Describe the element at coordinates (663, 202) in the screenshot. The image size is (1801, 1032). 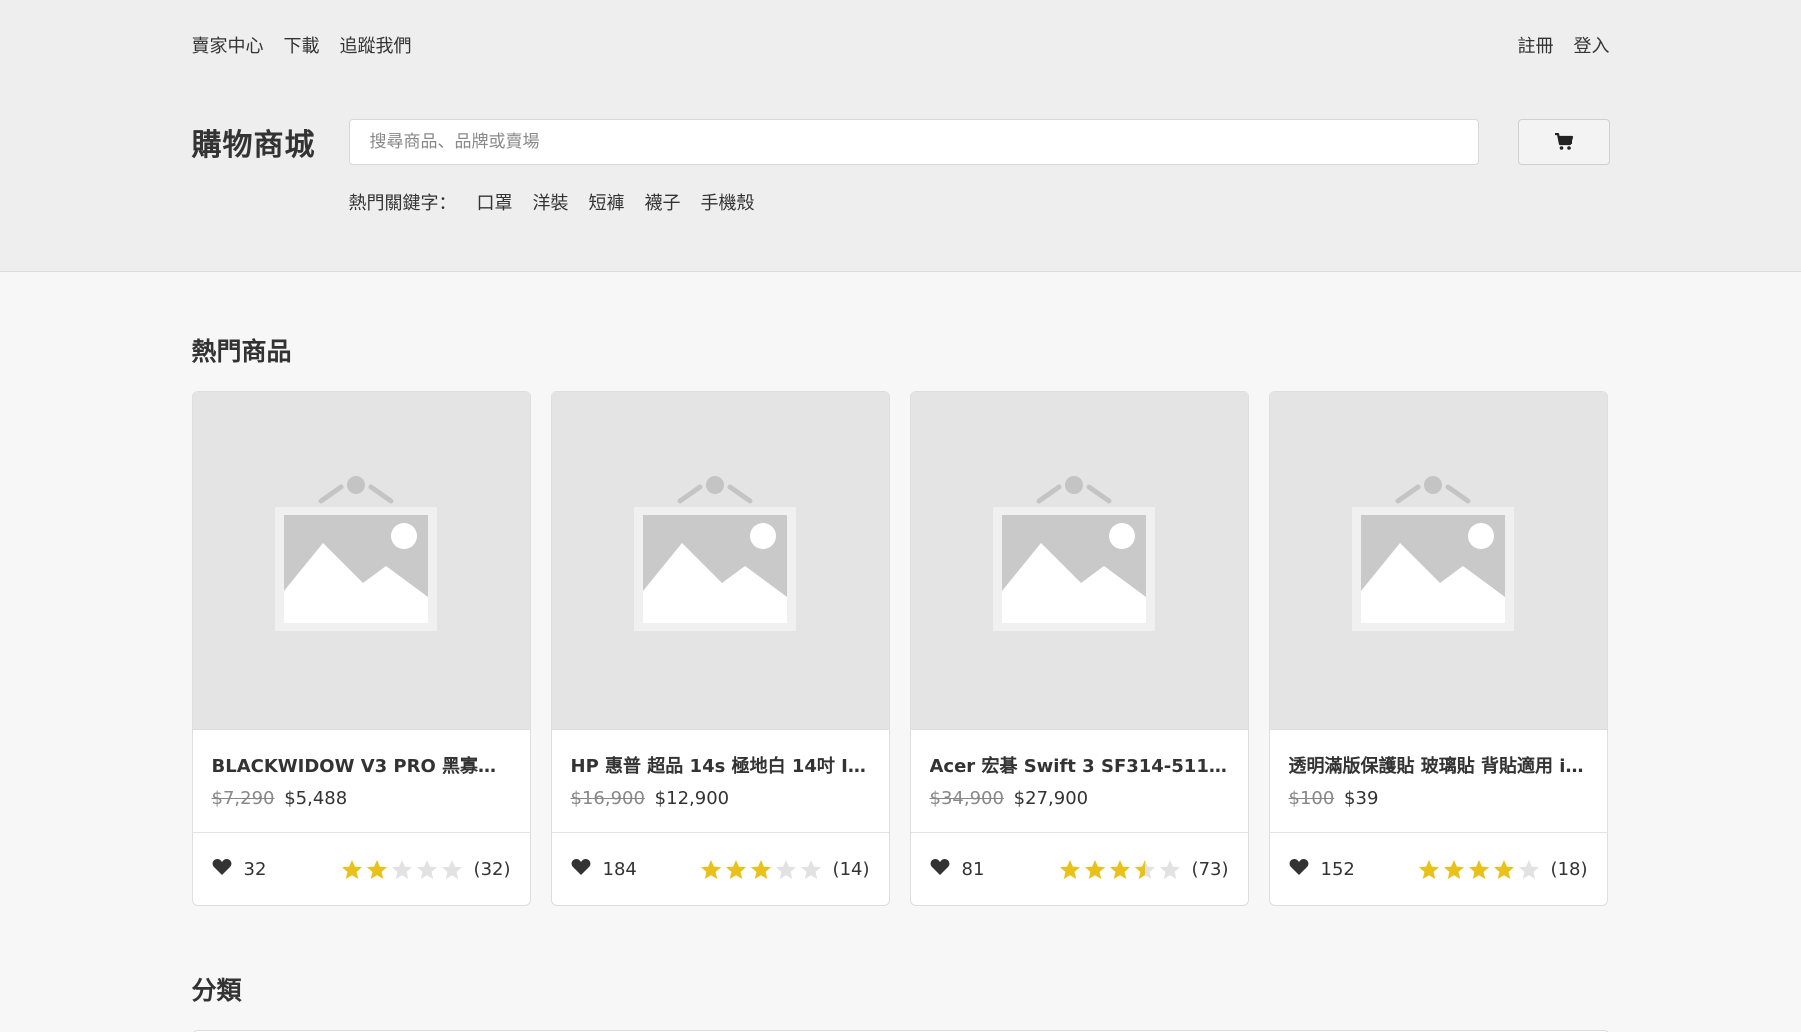
I see `hot-keyword-socks: 襪子` at that location.